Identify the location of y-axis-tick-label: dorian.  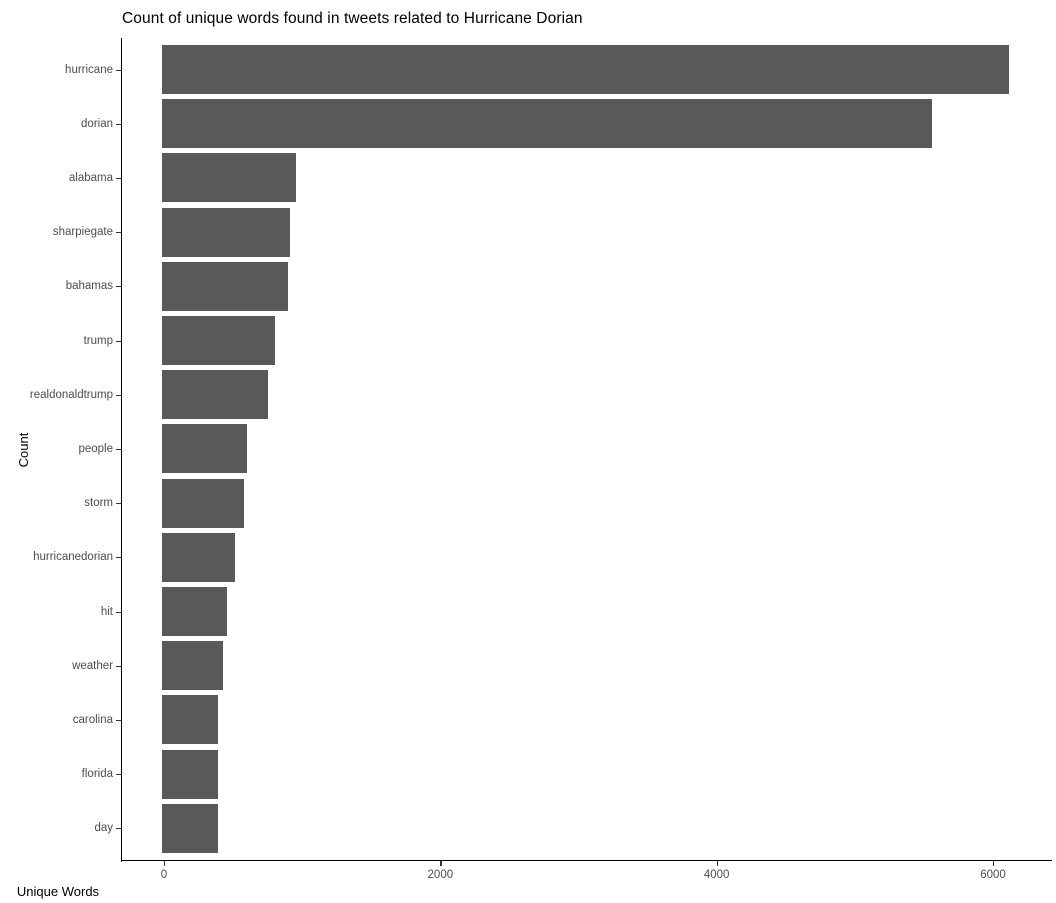
(97, 123).